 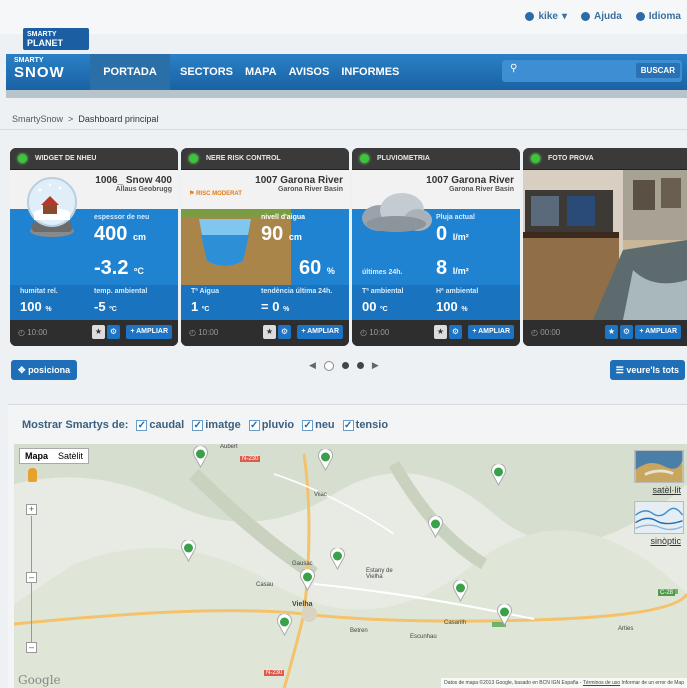 I want to click on search-button: BUSCAR, so click(x=657, y=70).